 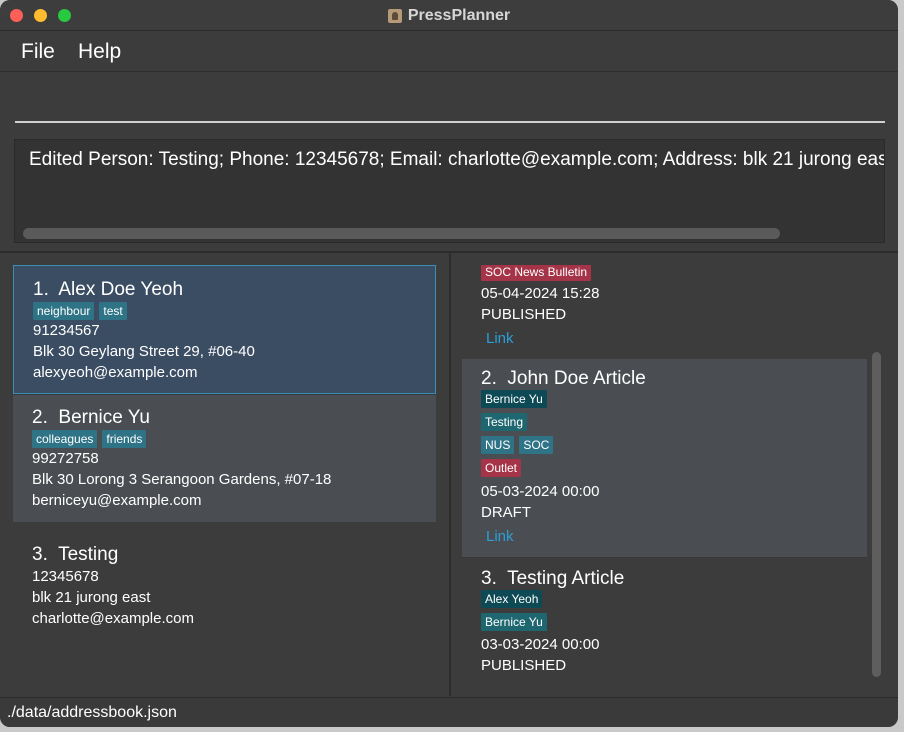 What do you see at coordinates (38, 52) in the screenshot?
I see `menu-file: File` at bounding box center [38, 52].